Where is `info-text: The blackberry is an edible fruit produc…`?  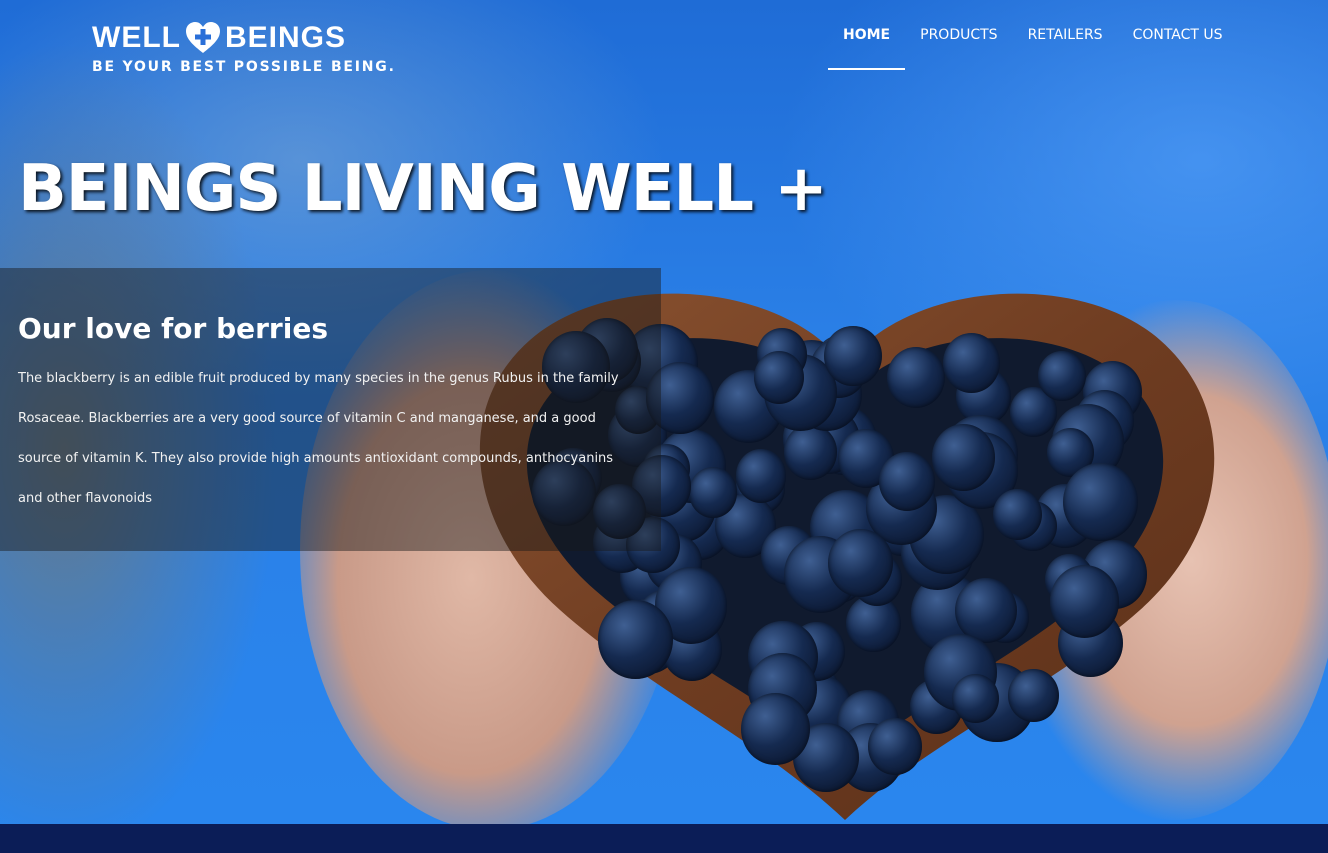 info-text: The blackberry is an edible fruit produc… is located at coordinates (318, 438).